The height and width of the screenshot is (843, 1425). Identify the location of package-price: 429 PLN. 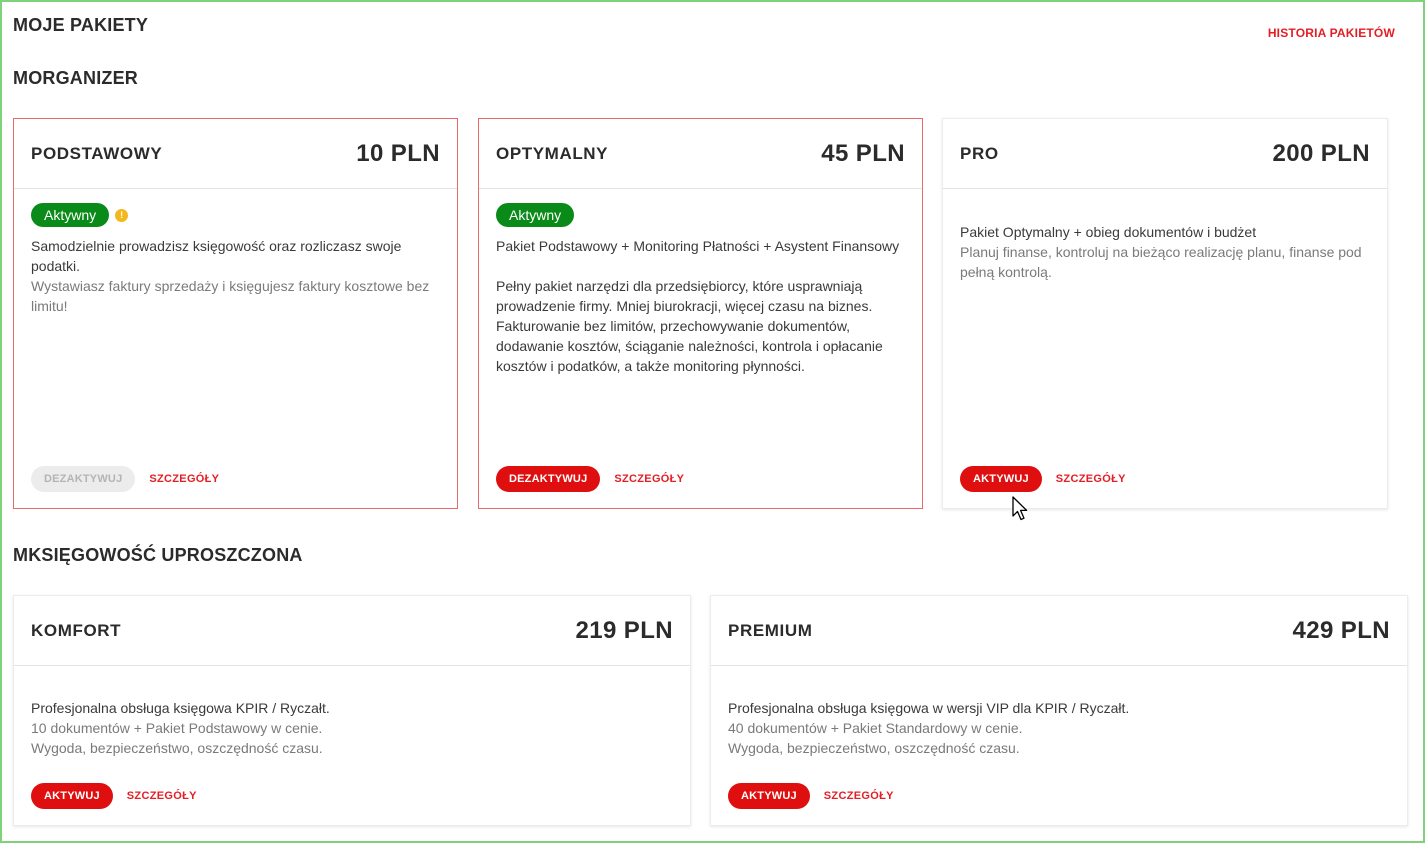
(1341, 630).